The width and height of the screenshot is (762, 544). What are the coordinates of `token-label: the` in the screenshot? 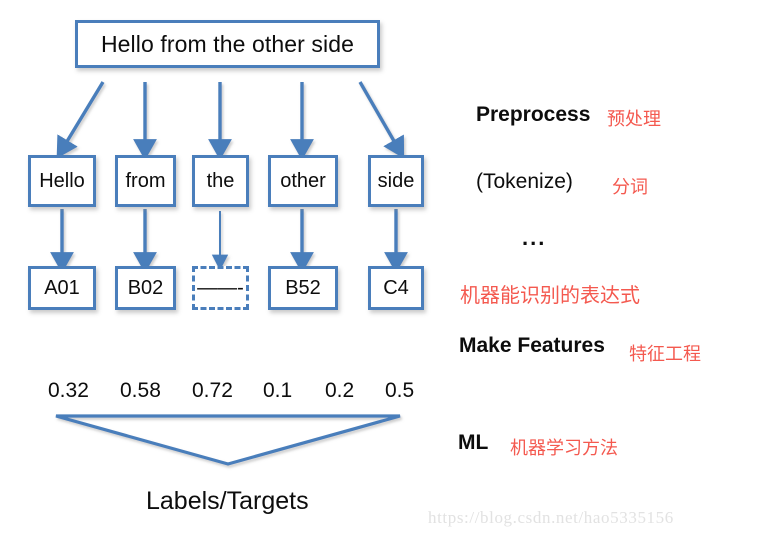 It's located at (220, 180).